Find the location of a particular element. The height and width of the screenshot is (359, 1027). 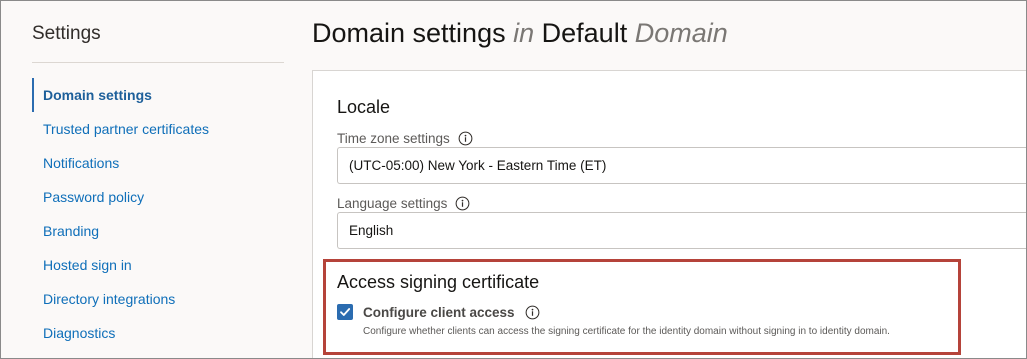

page-title-domain-name: Default is located at coordinates (584, 33).